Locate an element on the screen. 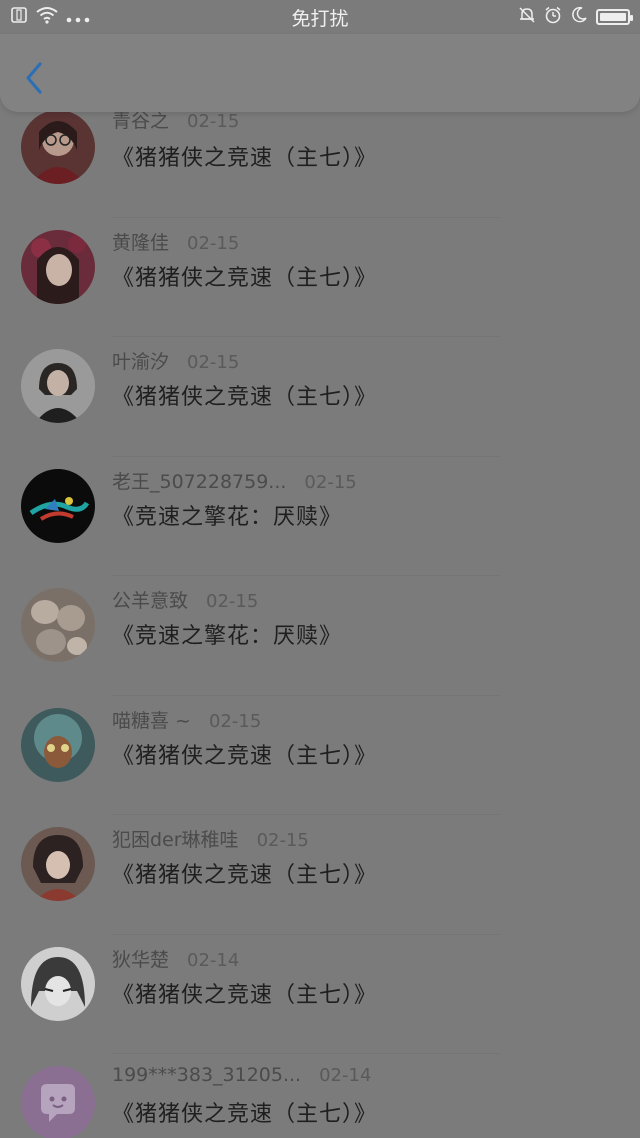 This screenshot has width=640, height=1138. list-item: 喵糖喜 ~ 02-15 《猪猪侠之竞速（主七）》 is located at coordinates (320, 755).